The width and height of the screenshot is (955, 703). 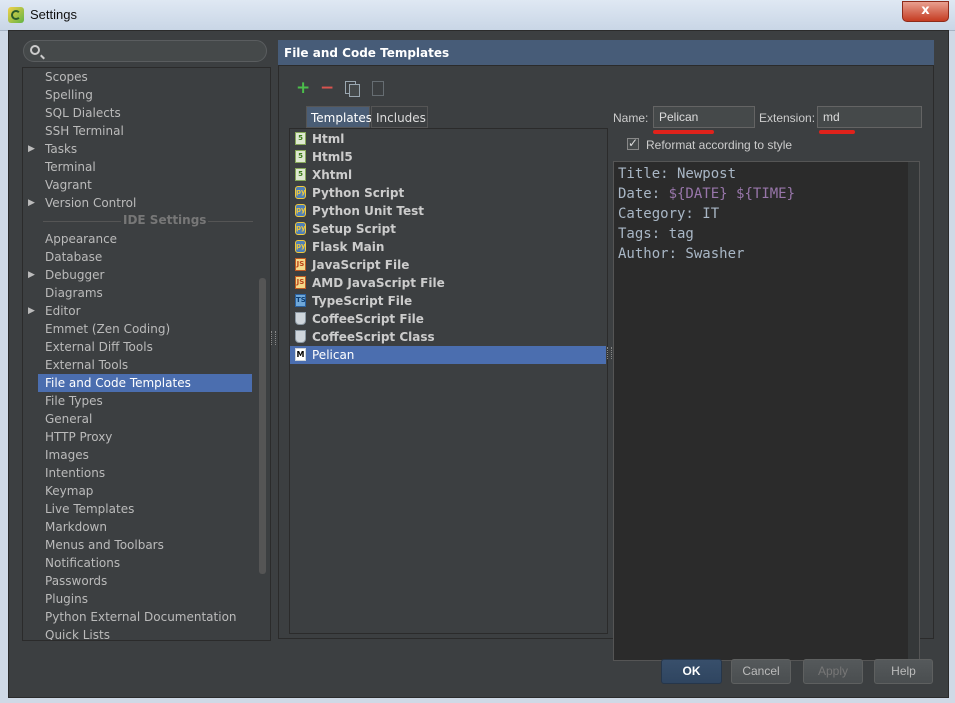 I want to click on sidebar-item-label: Debugger, so click(x=75, y=275).